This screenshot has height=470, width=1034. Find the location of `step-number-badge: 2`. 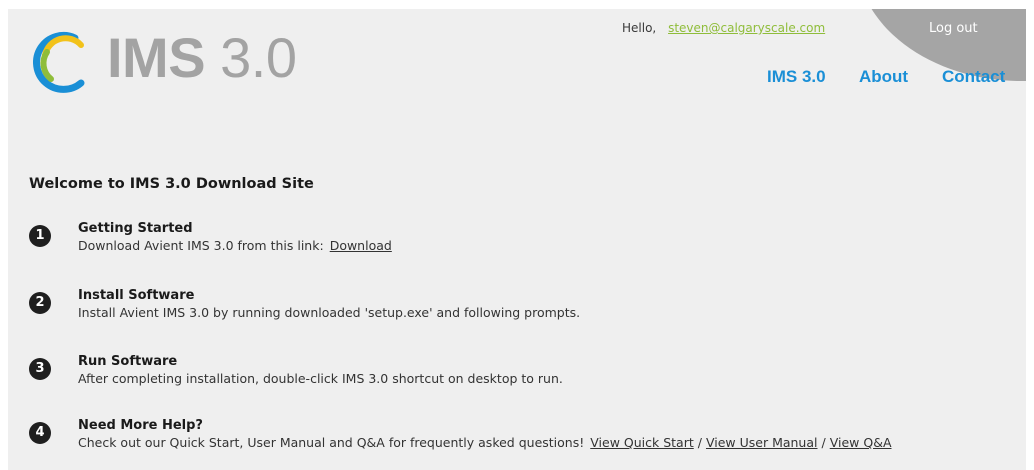

step-number-badge: 2 is located at coordinates (40, 303).